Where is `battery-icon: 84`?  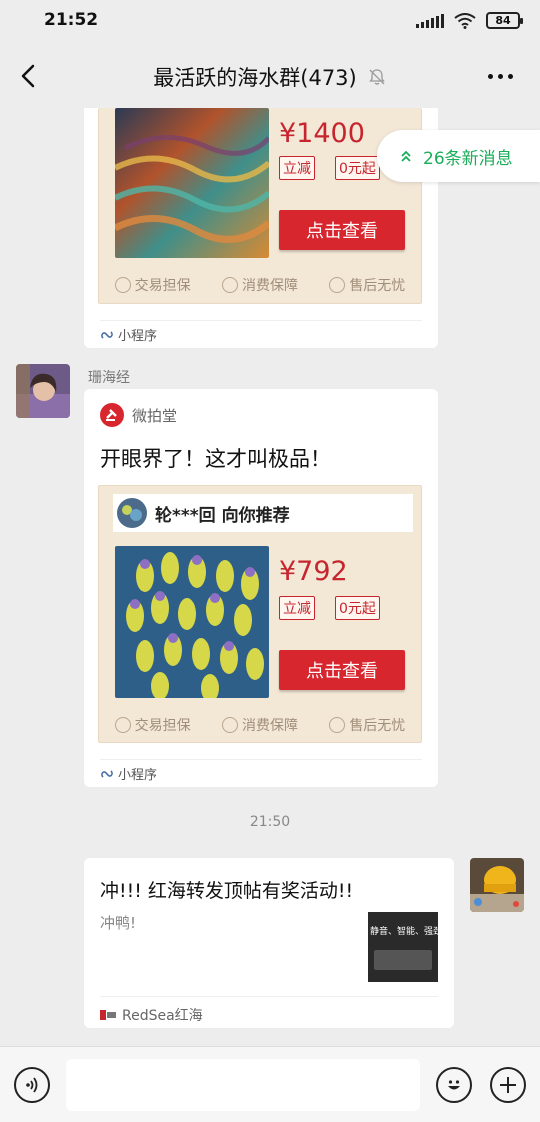 battery-icon: 84 is located at coordinates (504, 20).